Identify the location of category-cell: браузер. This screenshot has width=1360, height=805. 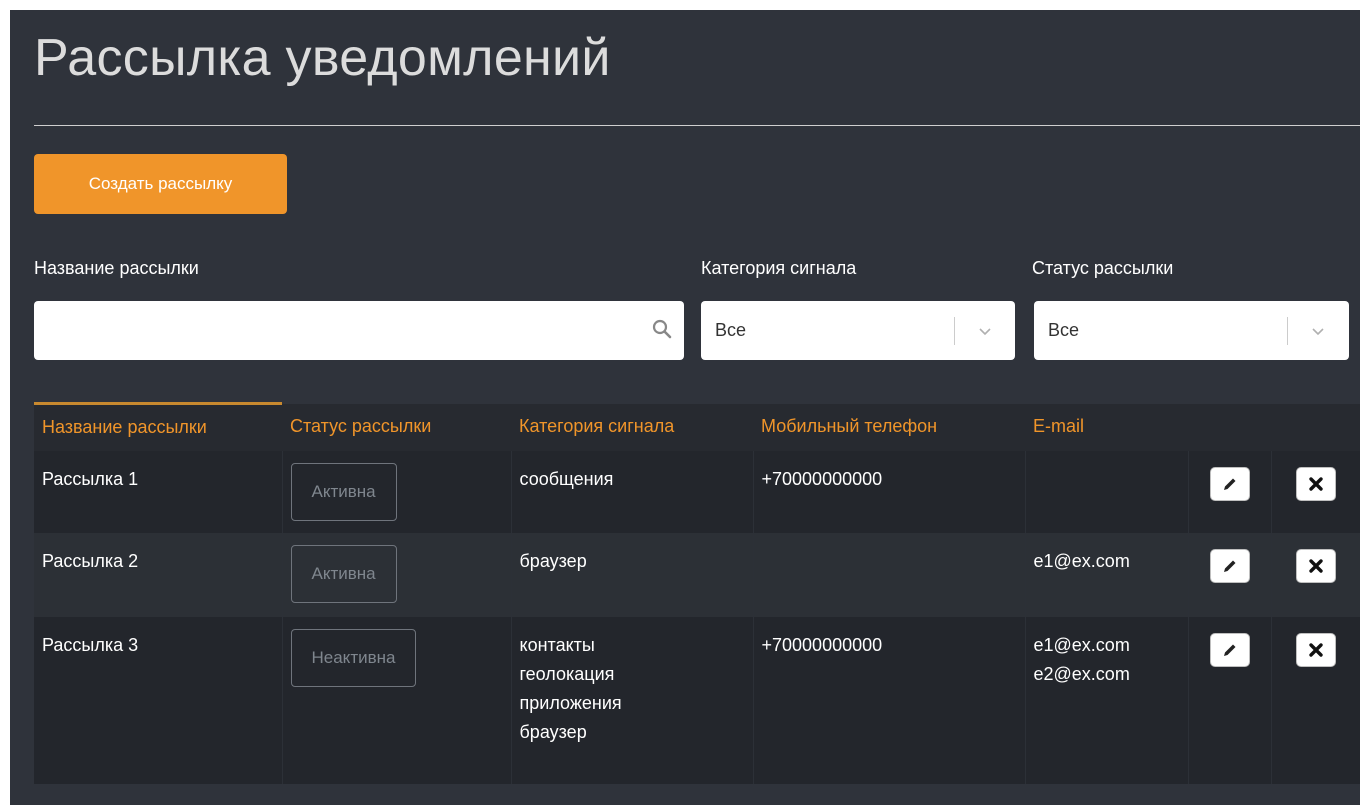
(631, 575).